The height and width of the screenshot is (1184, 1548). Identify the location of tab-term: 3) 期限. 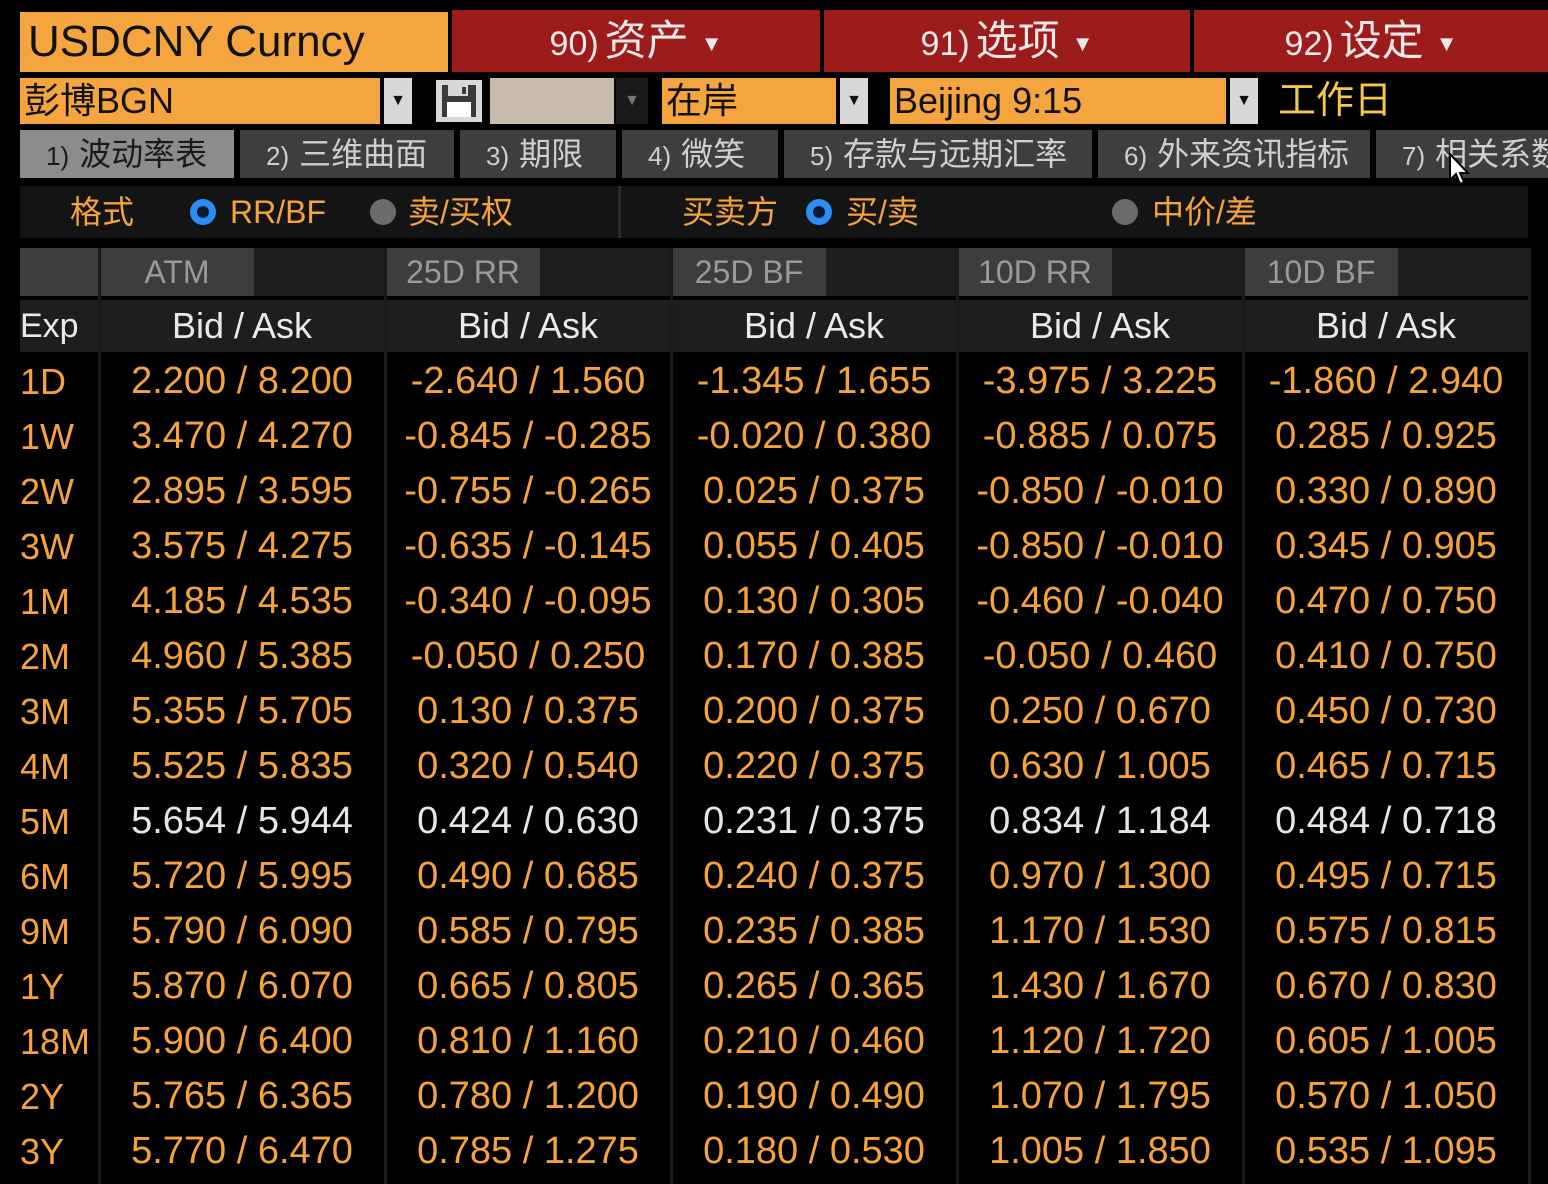
(538, 154).